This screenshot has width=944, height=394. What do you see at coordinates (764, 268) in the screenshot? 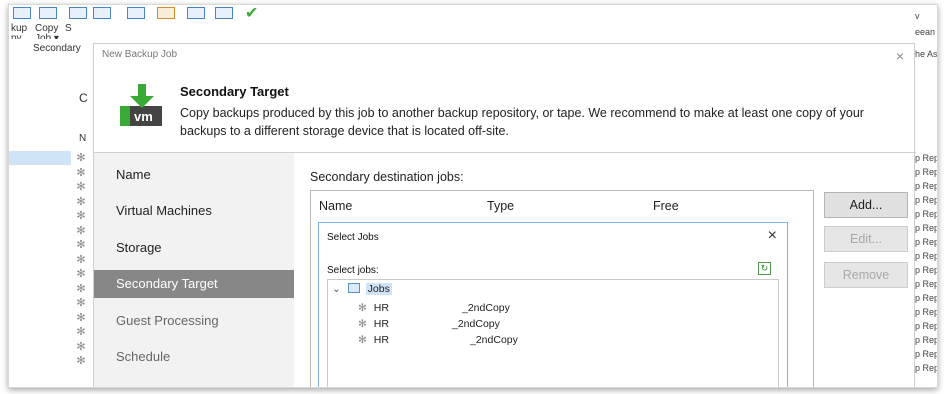
I see `refresh-icon: ↻` at bounding box center [764, 268].